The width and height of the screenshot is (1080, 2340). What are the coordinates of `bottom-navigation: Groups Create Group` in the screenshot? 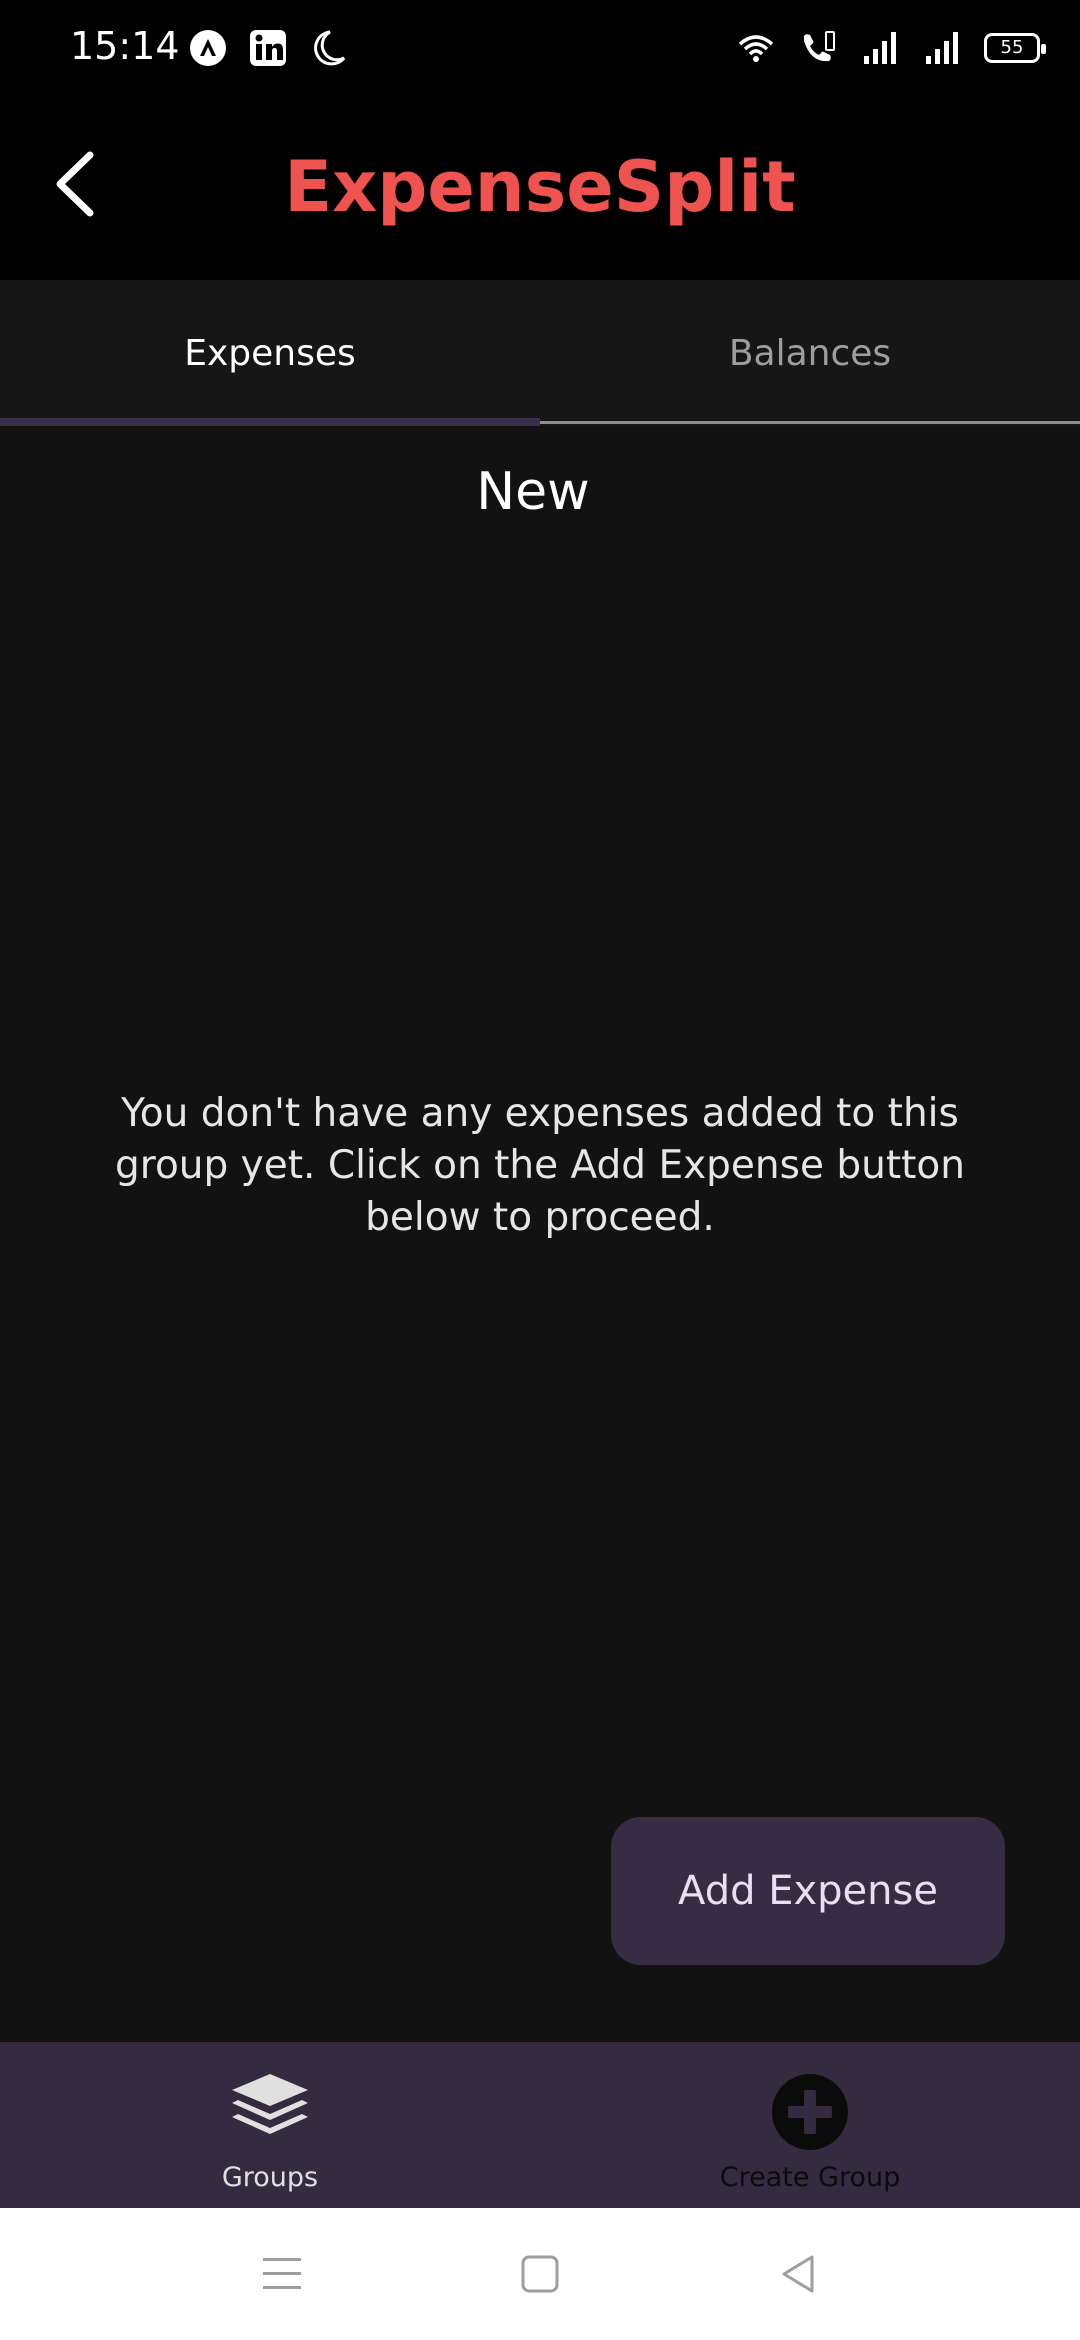 It's located at (540, 2125).